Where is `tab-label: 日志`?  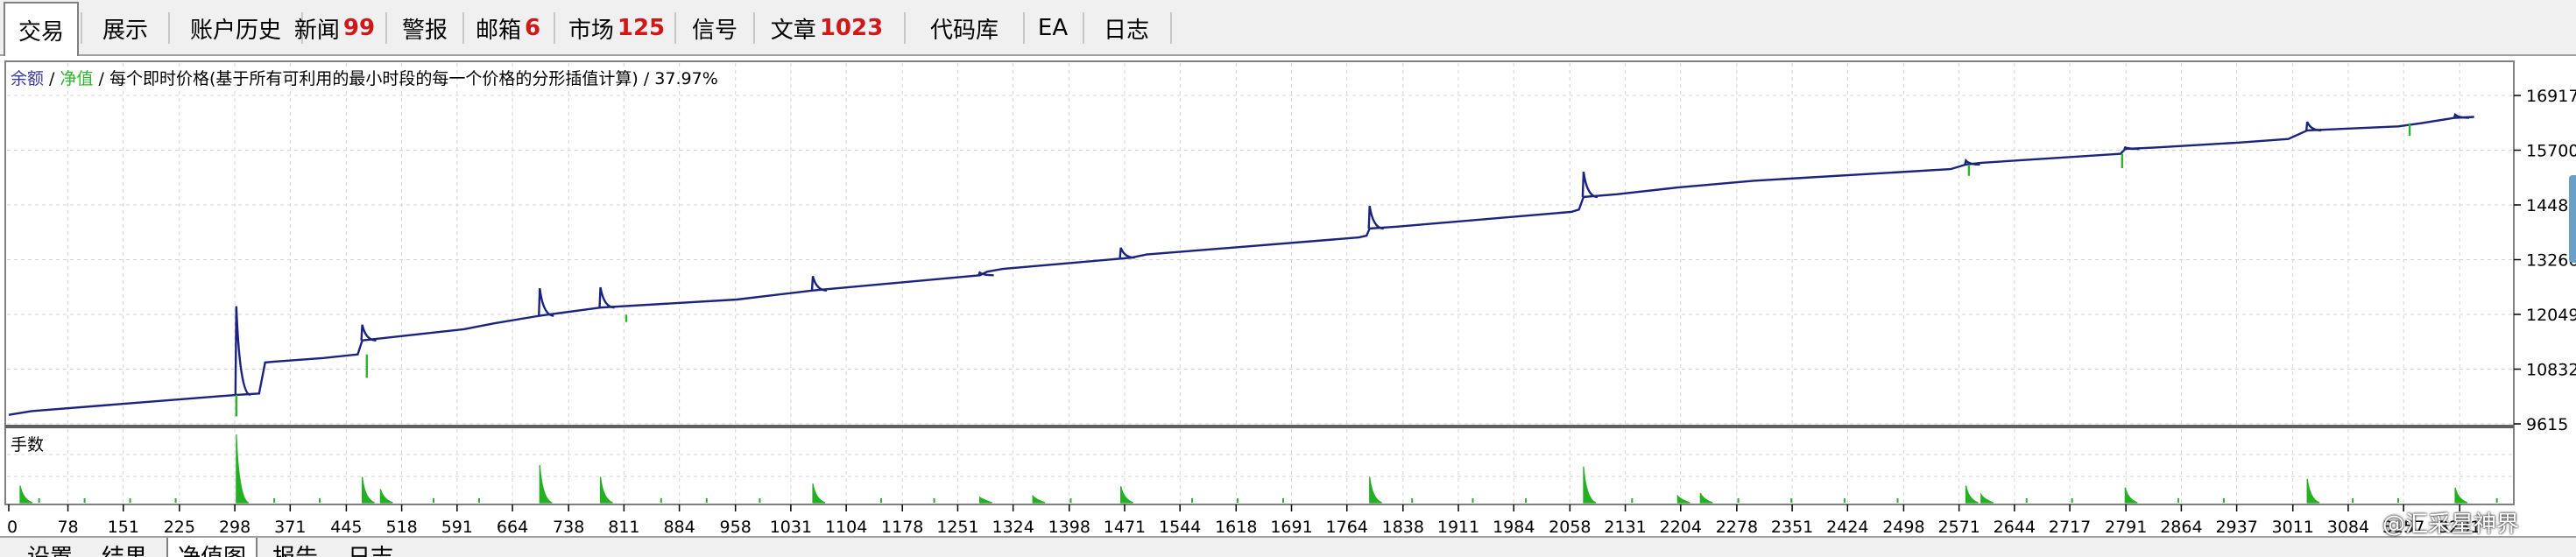
tab-label: 日志 is located at coordinates (1126, 30).